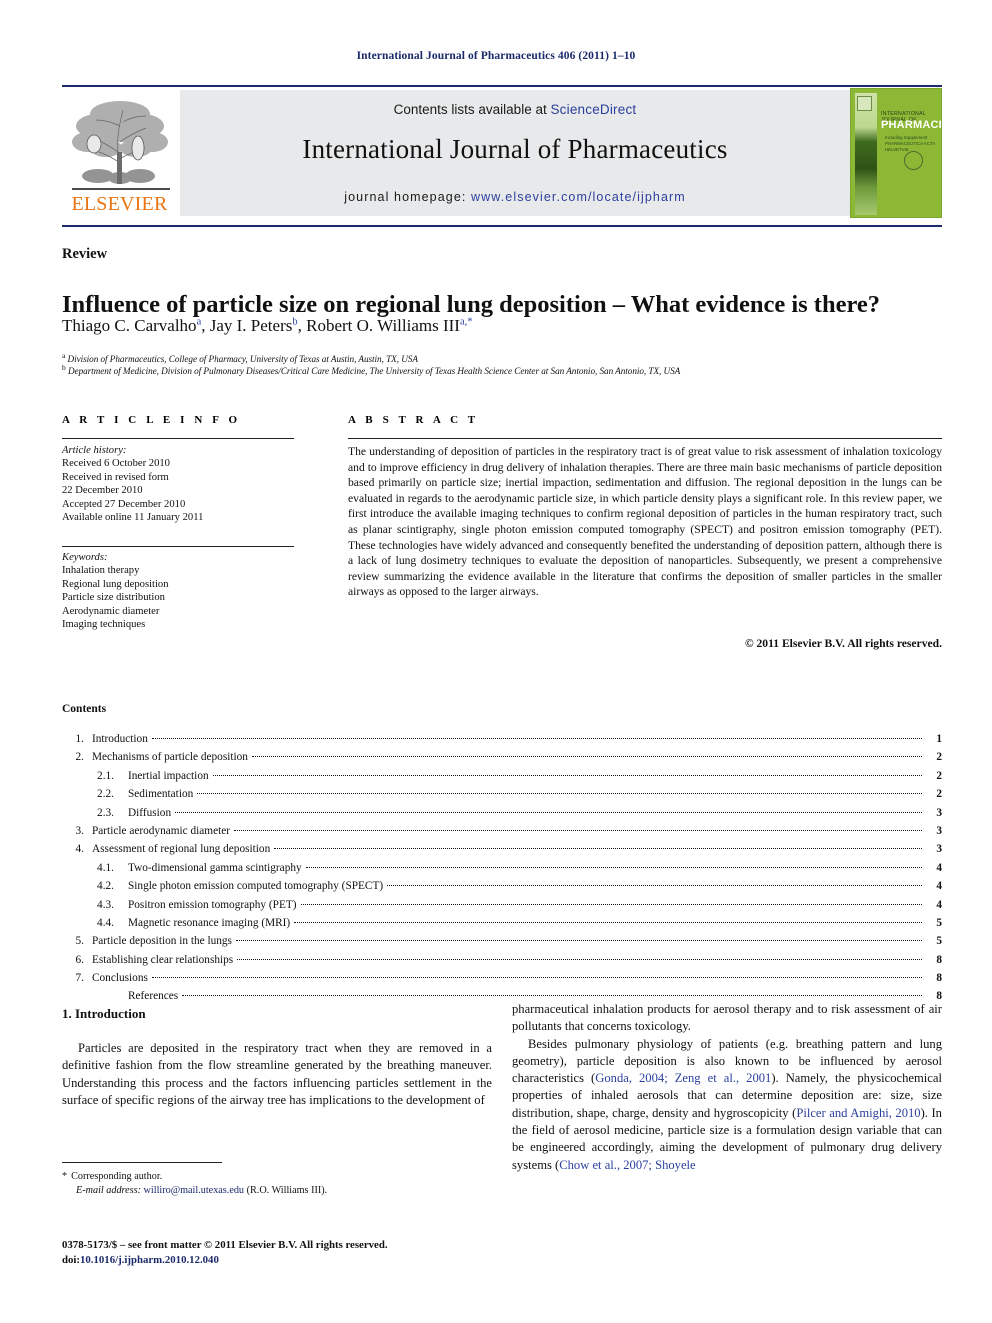 The height and width of the screenshot is (1323, 992). Describe the element at coordinates (108, 1190) in the screenshot. I see `email-label: E-mail address:` at that location.